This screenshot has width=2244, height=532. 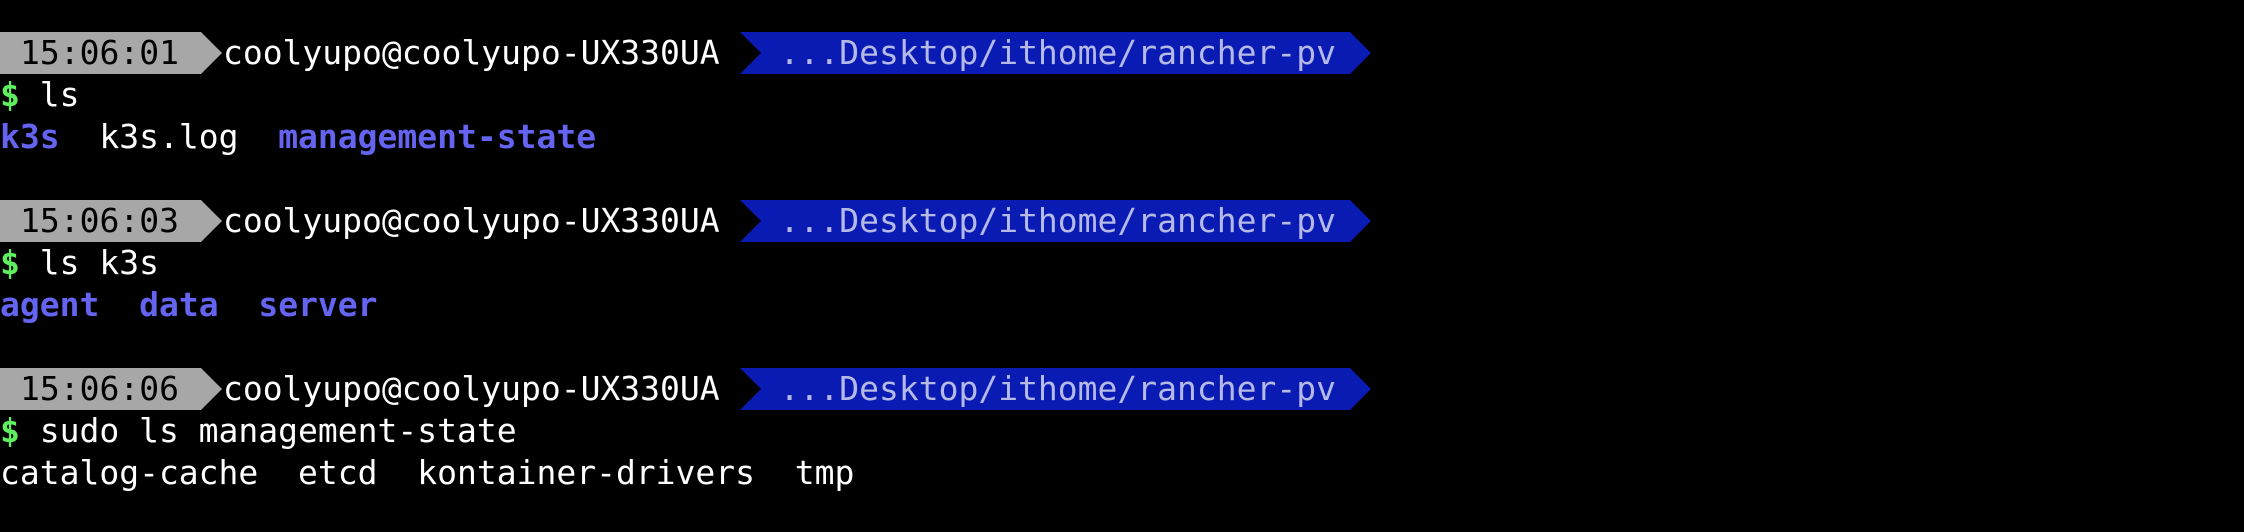 What do you see at coordinates (824, 472) in the screenshot?
I see `output-file: tmp` at bounding box center [824, 472].